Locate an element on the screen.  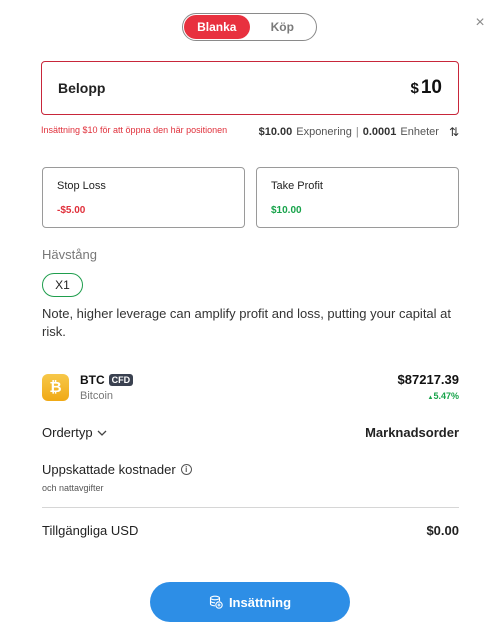
buy-tab: Köp is located at coordinates (283, 27).